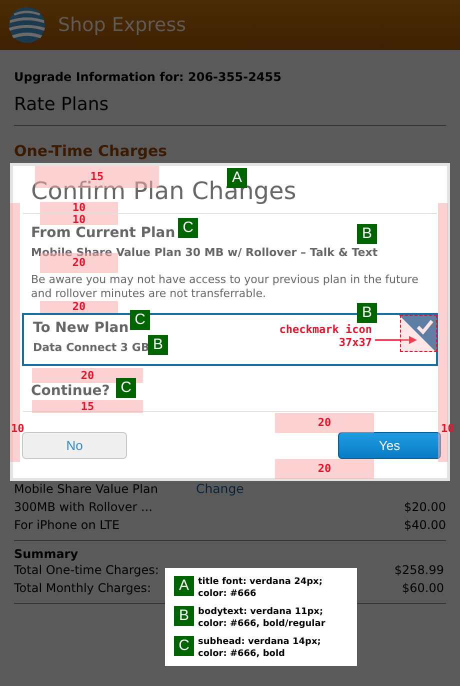  I want to click on legend-text: bodytext: verdana 11px; color: #666, bold/regular, so click(262, 618).